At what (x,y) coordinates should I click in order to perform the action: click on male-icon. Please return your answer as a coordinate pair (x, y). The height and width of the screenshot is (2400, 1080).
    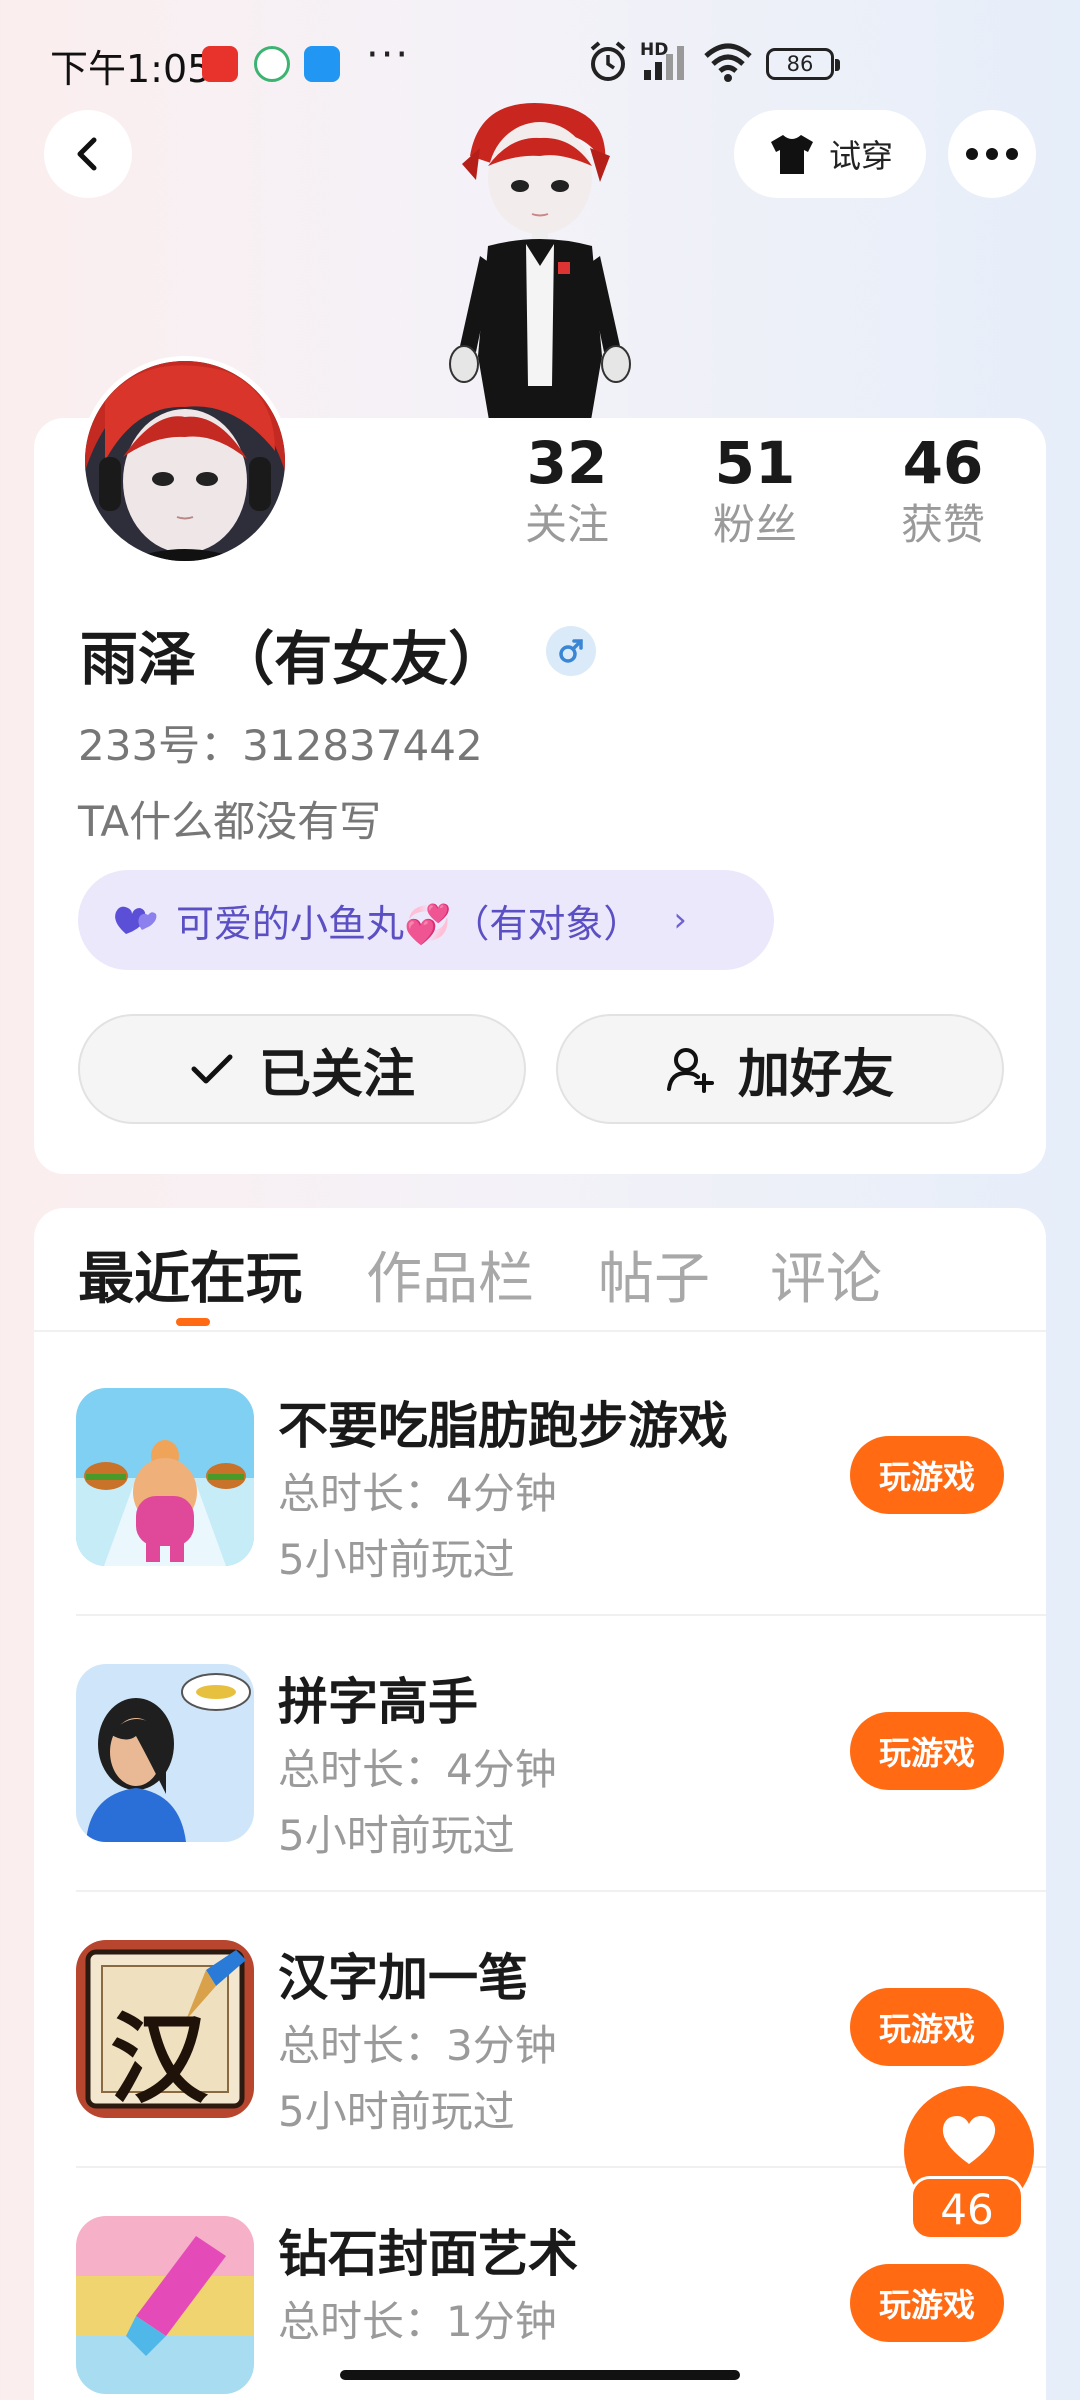
    Looking at the image, I should click on (571, 651).